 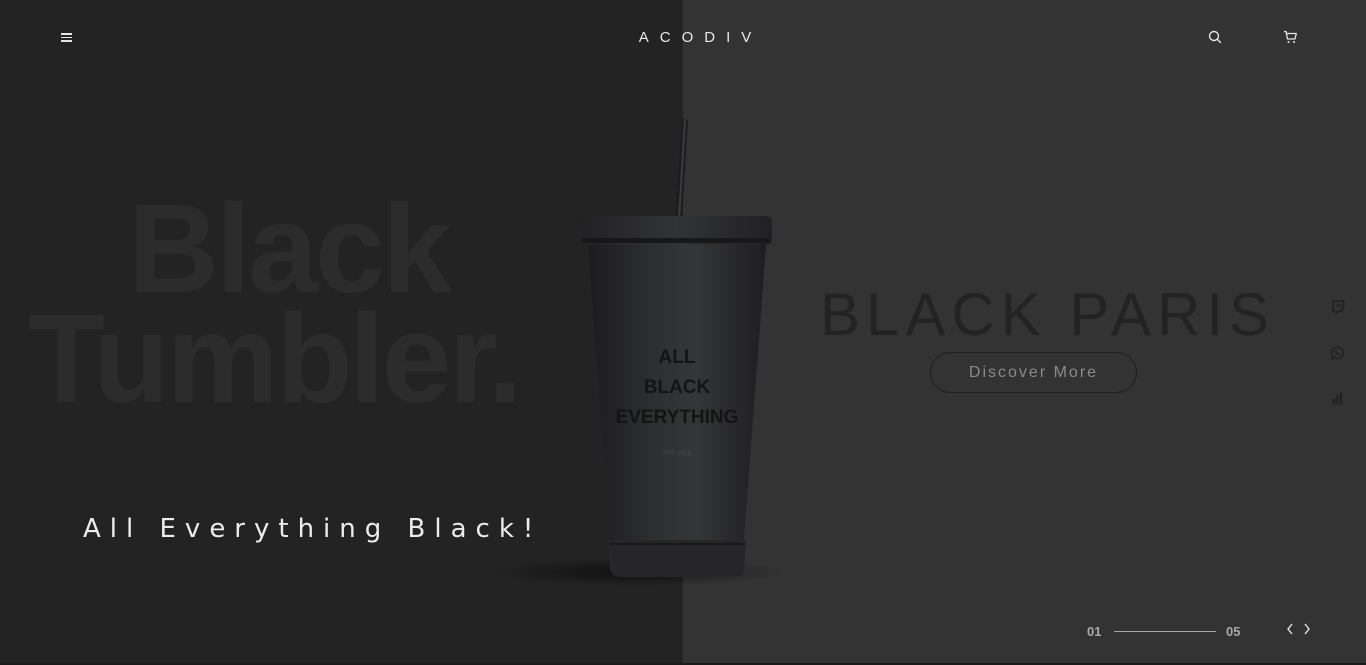 I want to click on slide-progress-line, so click(x=1165, y=631).